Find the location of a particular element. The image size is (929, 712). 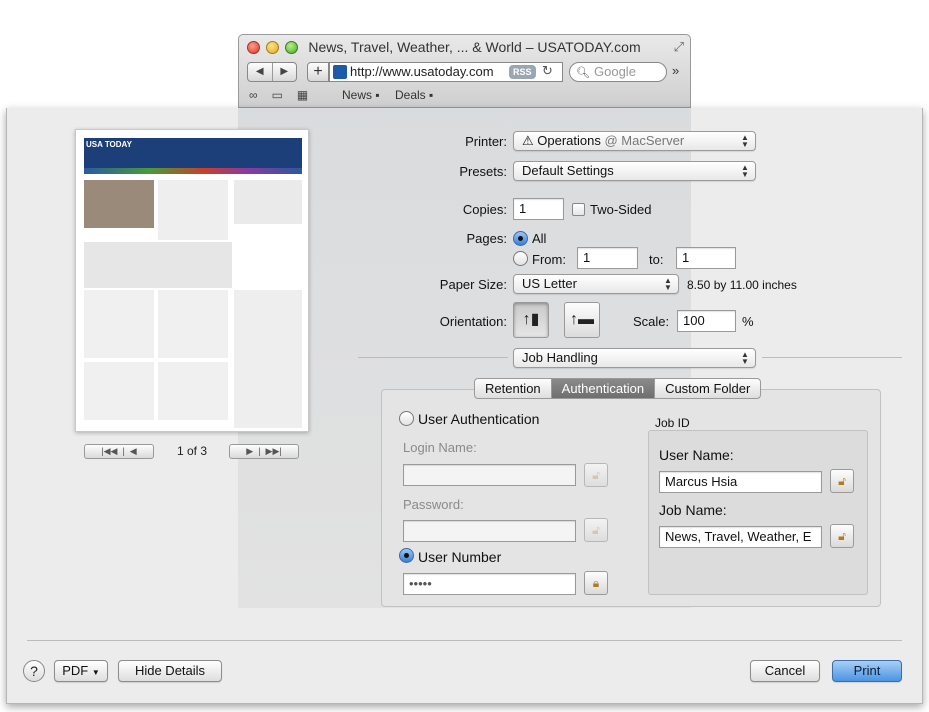

add-bookmark-button: + is located at coordinates (318, 72).